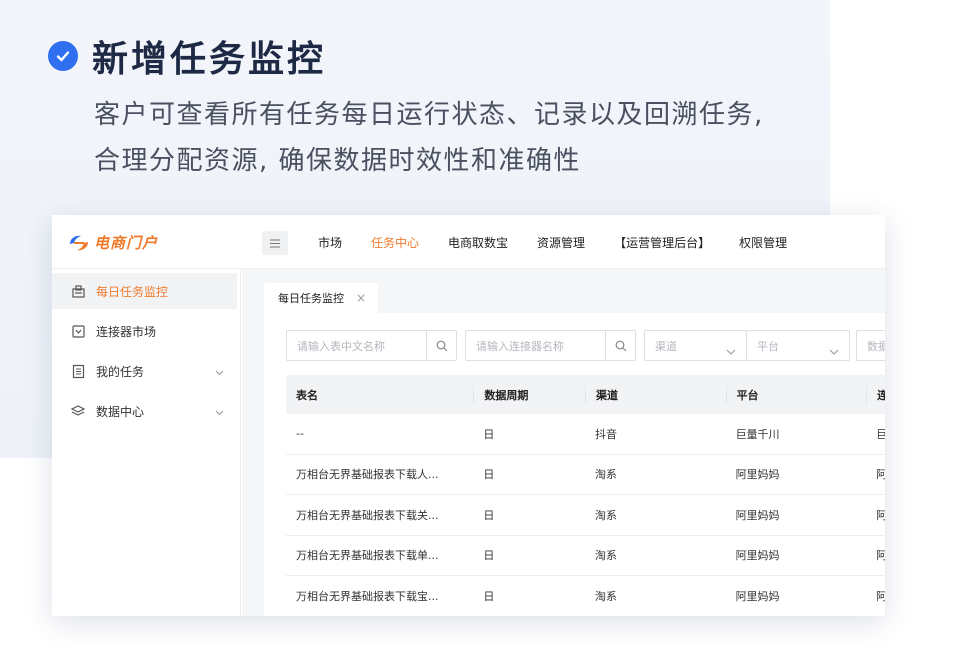 Image resolution: width=958 pixels, height=656 pixels. I want to click on connector-search-input: 请输入连接器名称, so click(550, 345).